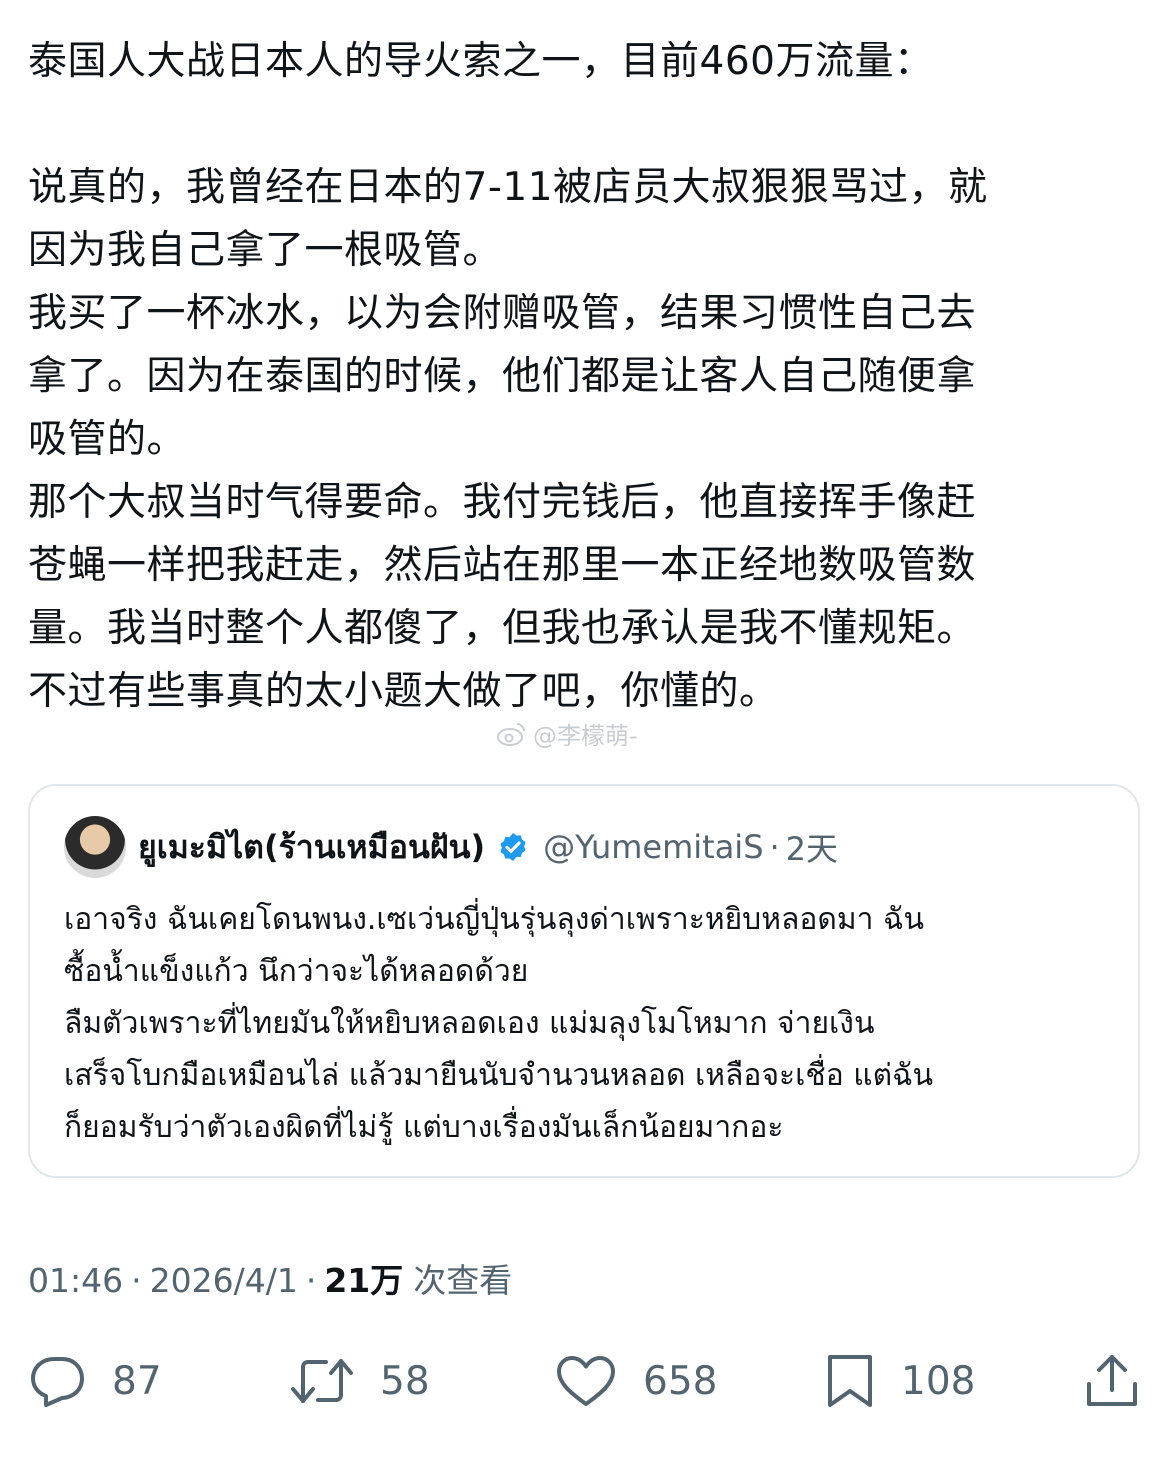 The height and width of the screenshot is (1462, 1169). What do you see at coordinates (403, 691) in the screenshot?
I see `post-text-line: 不过有些事真的太小题大做了吧，你懂的。` at bounding box center [403, 691].